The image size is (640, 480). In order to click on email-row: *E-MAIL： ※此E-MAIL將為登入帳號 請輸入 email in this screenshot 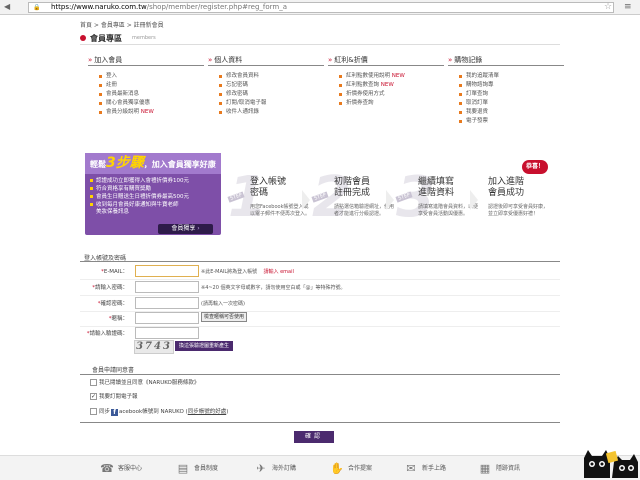, I will do `click(320, 272)`.